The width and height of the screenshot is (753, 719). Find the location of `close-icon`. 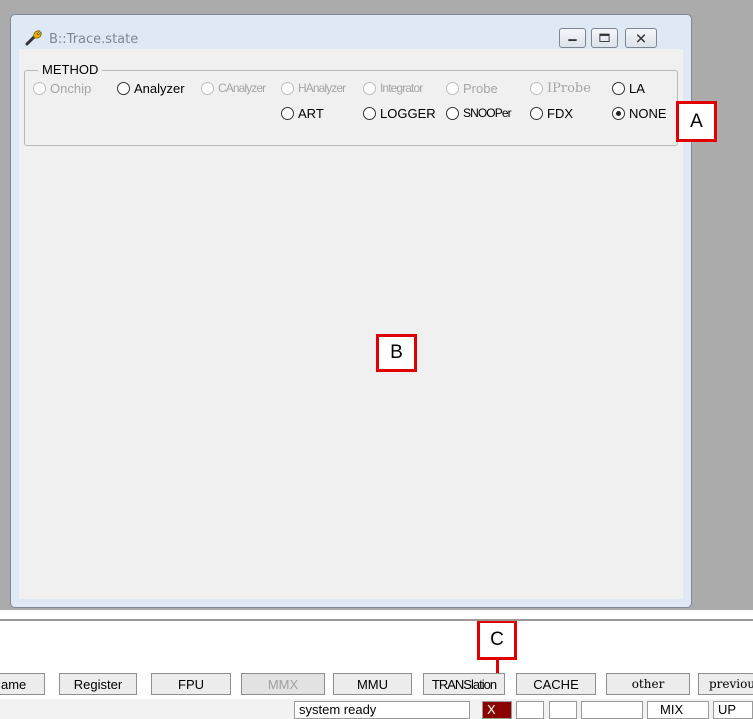

close-icon is located at coordinates (641, 38).